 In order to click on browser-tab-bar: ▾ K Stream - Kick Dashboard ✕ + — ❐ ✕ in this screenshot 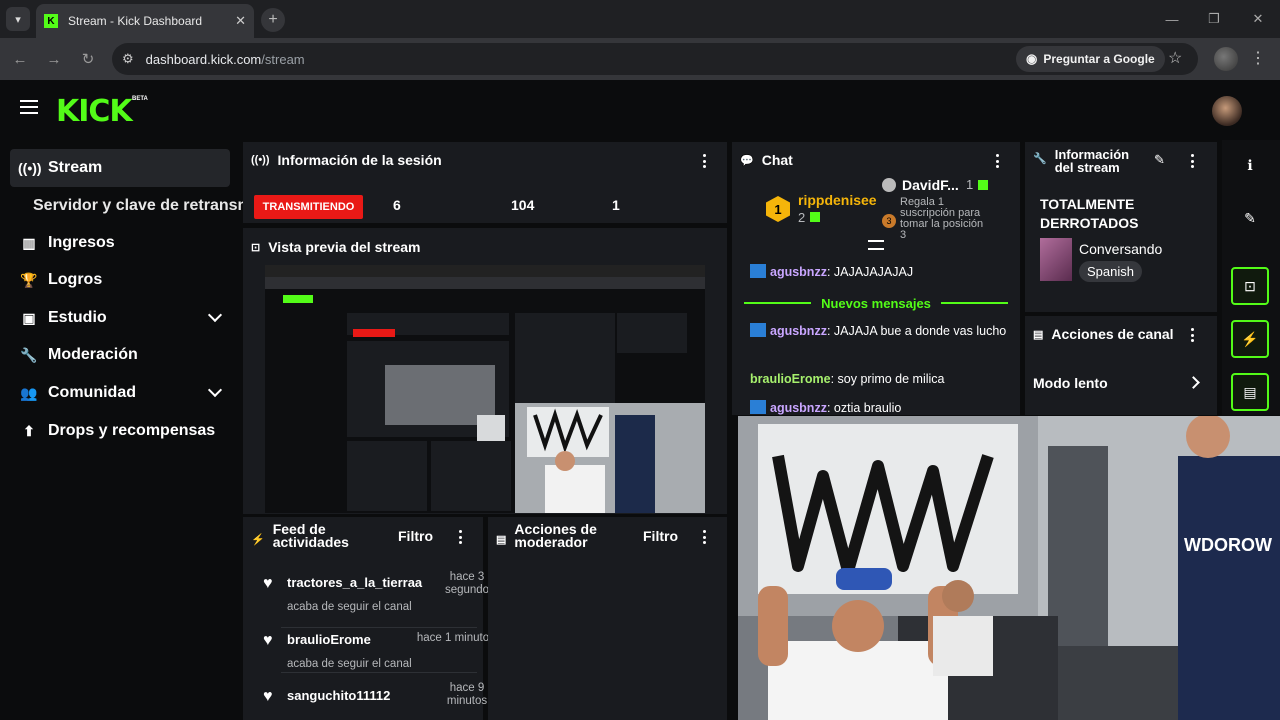, I will do `click(640, 19)`.